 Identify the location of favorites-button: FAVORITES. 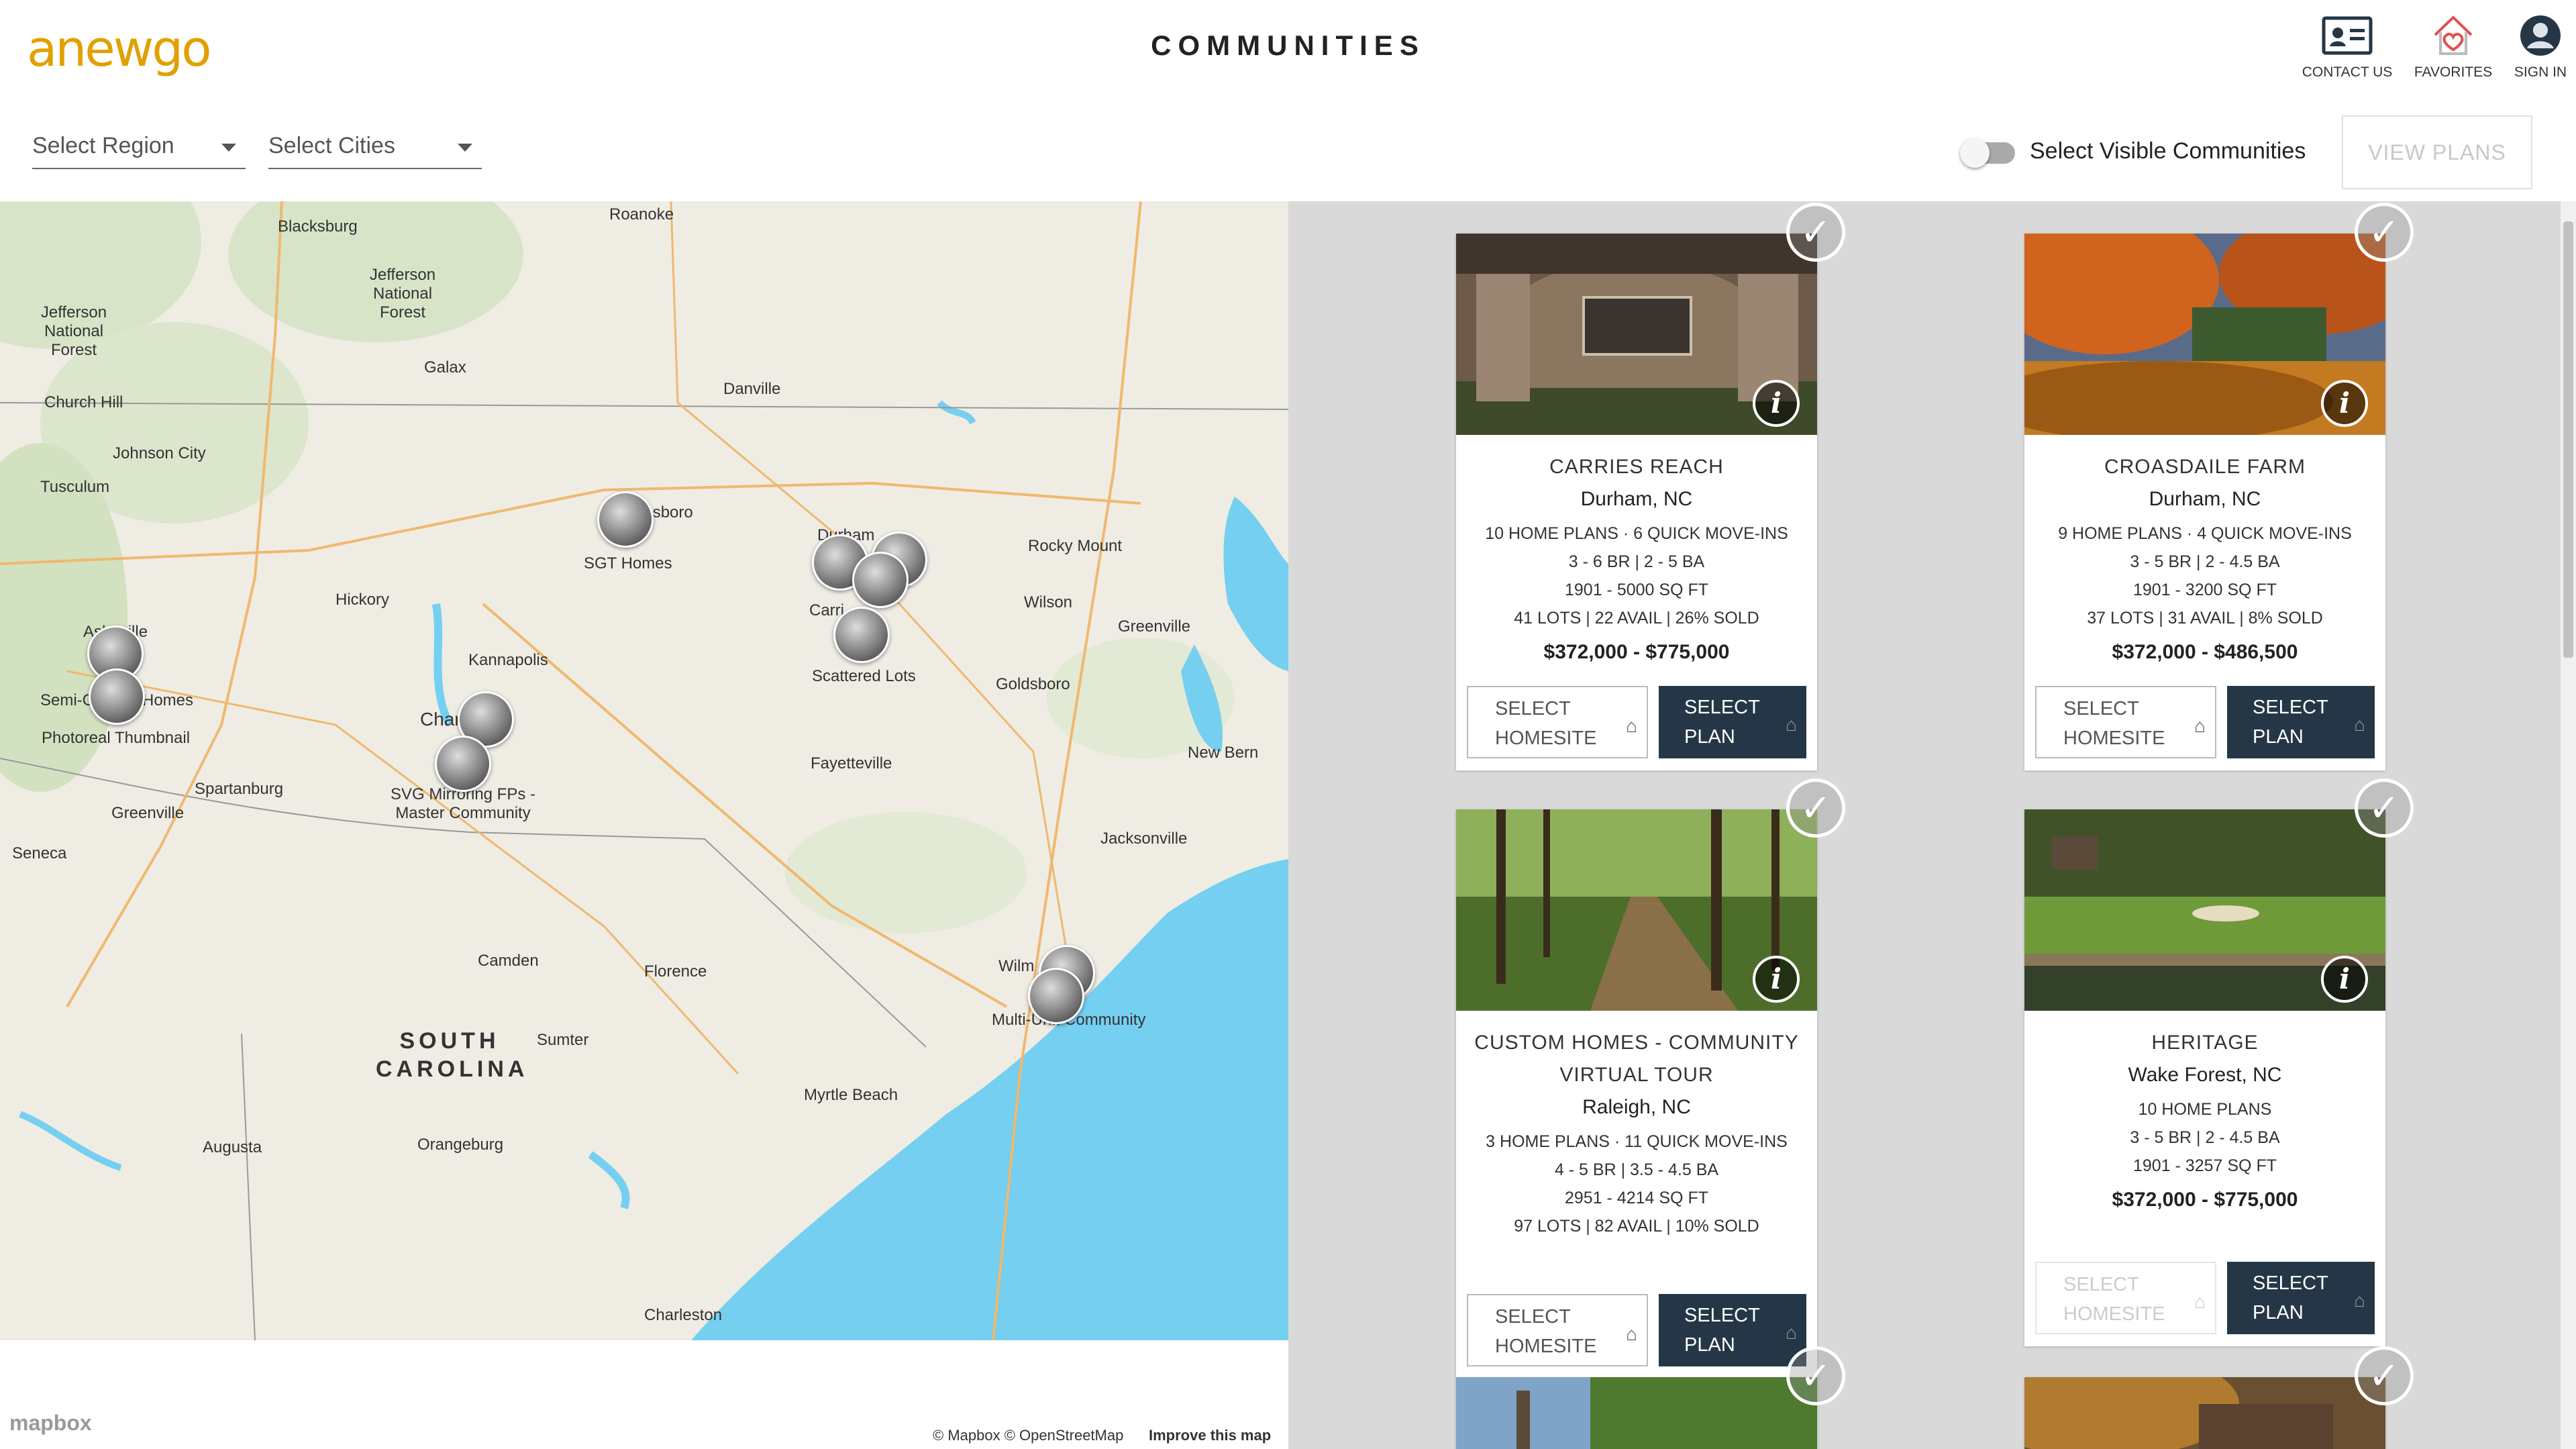
(2453, 46).